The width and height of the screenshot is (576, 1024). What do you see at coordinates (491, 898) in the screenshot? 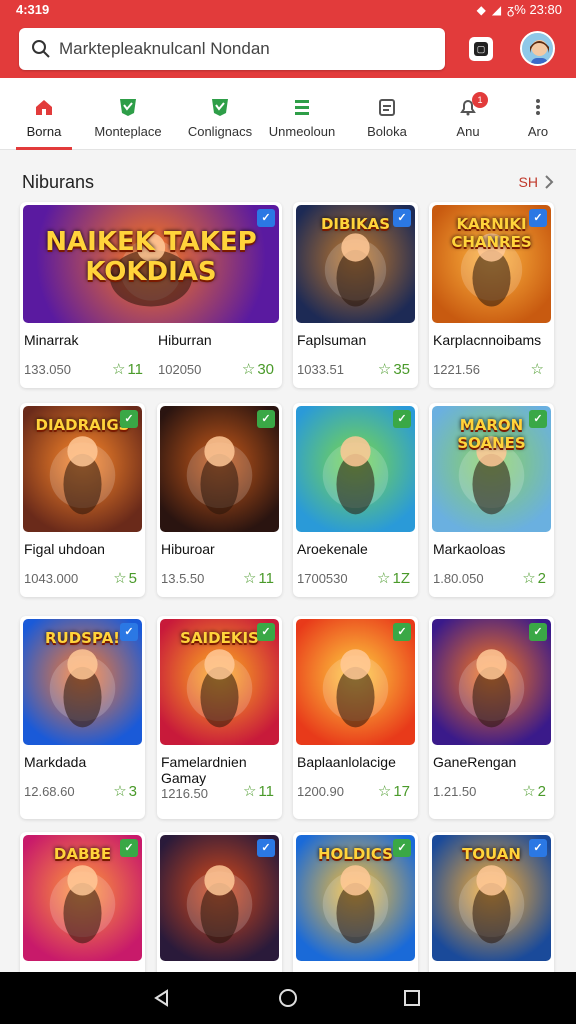
I see `game-thumbnail: TOUAN ✓` at bounding box center [491, 898].